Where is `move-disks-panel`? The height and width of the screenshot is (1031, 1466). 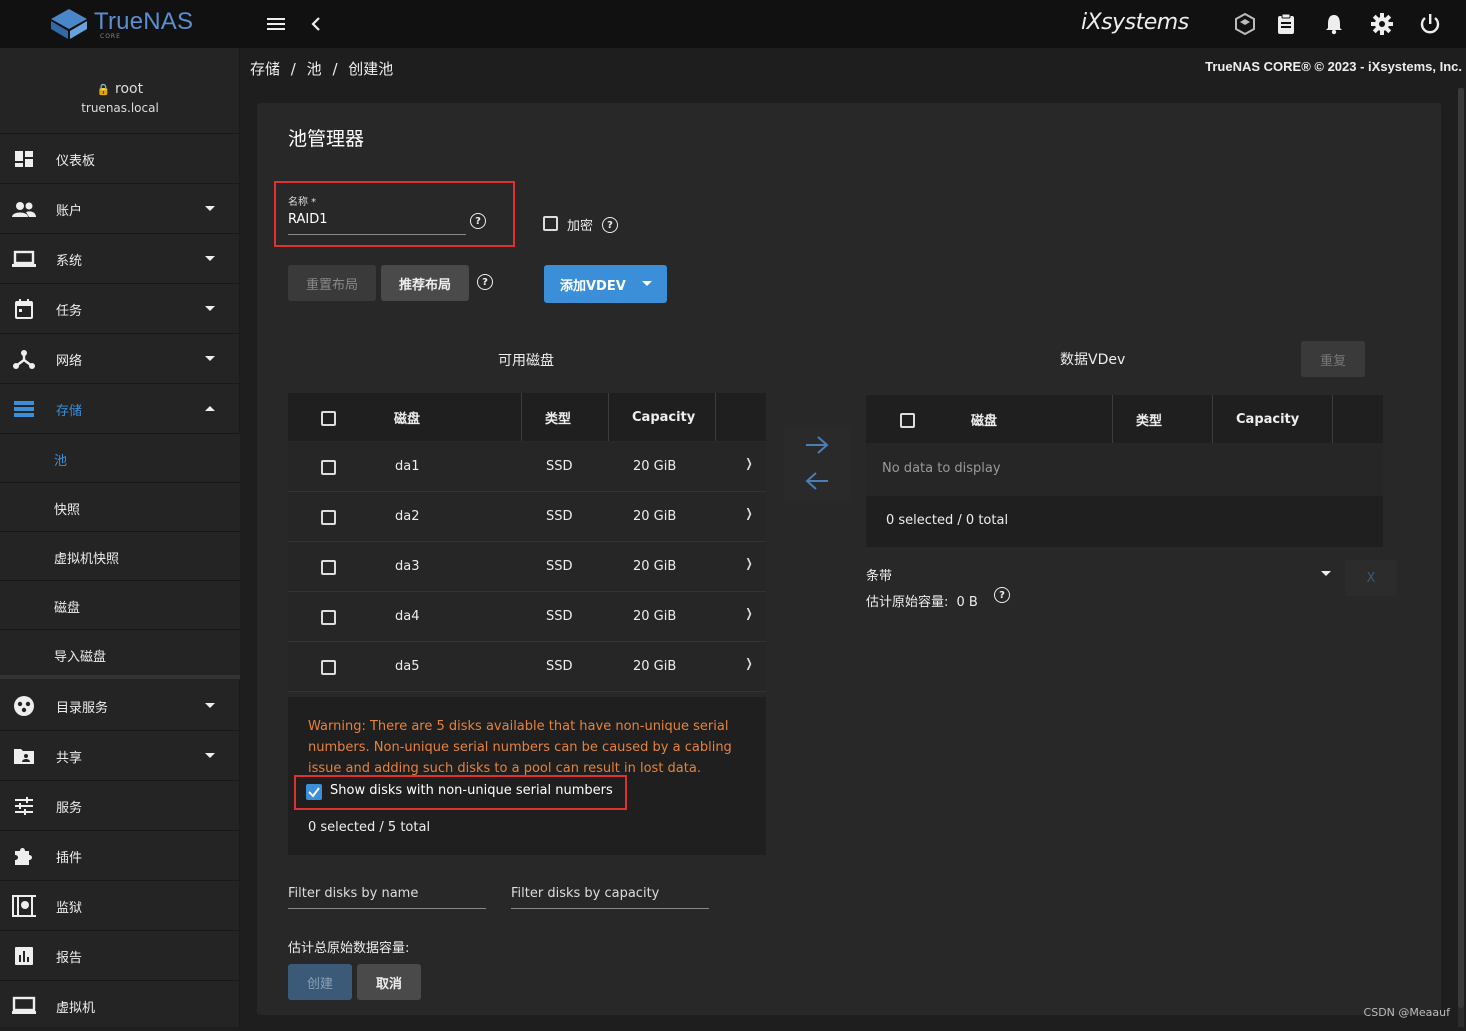
move-disks-panel is located at coordinates (817, 464).